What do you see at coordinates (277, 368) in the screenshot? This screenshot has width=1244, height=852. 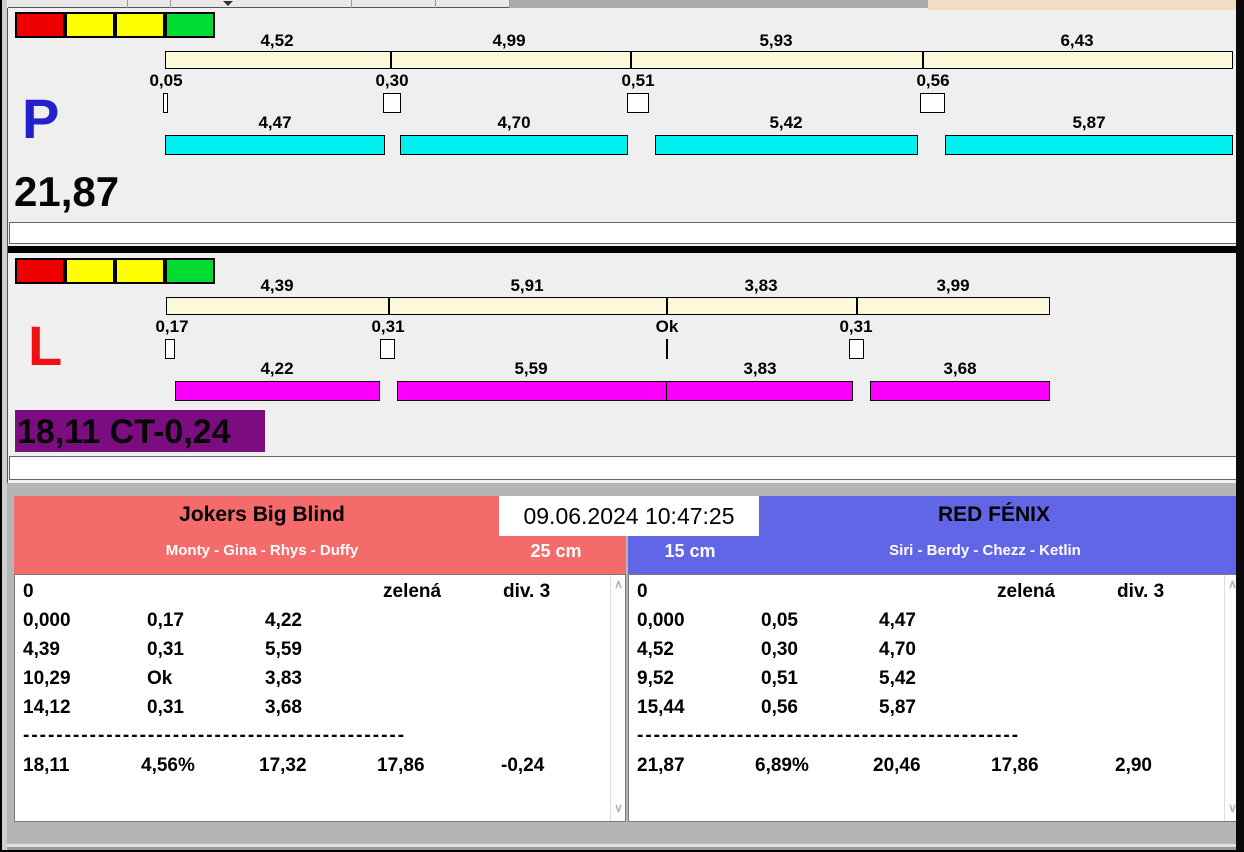 I see `lane-l-run-time-1: 4,22` at bounding box center [277, 368].